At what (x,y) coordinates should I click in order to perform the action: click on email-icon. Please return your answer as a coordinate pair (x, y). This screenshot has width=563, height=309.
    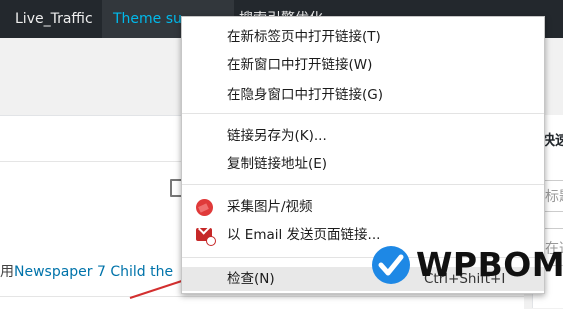
    Looking at the image, I should click on (206, 237).